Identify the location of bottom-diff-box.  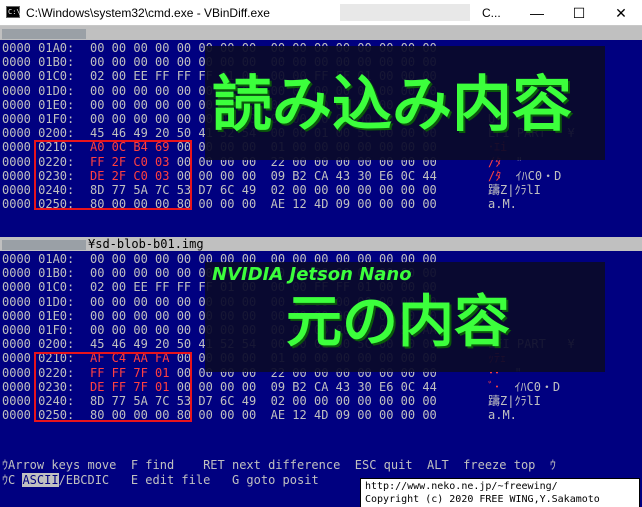
(113, 387).